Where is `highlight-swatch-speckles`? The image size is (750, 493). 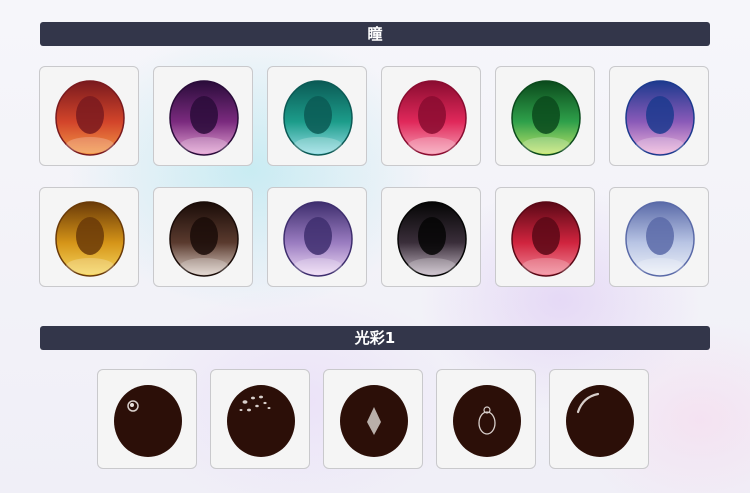
highlight-swatch-speckles is located at coordinates (260, 419).